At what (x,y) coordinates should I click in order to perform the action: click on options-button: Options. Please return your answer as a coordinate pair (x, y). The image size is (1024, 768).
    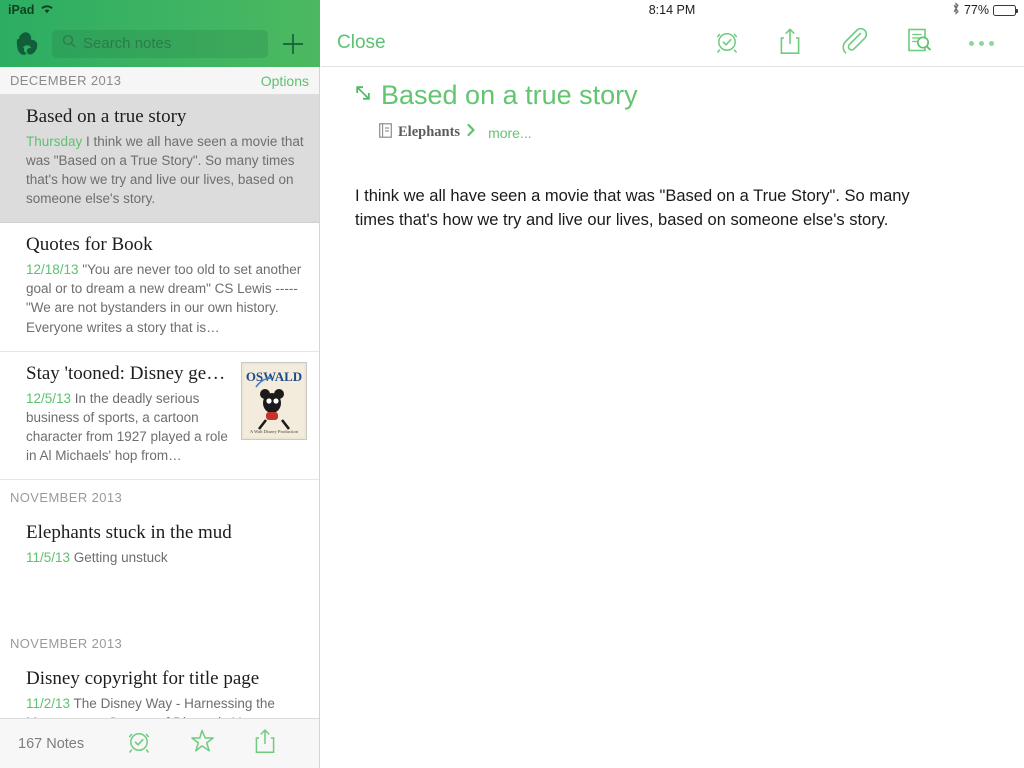
    Looking at the image, I should click on (285, 81).